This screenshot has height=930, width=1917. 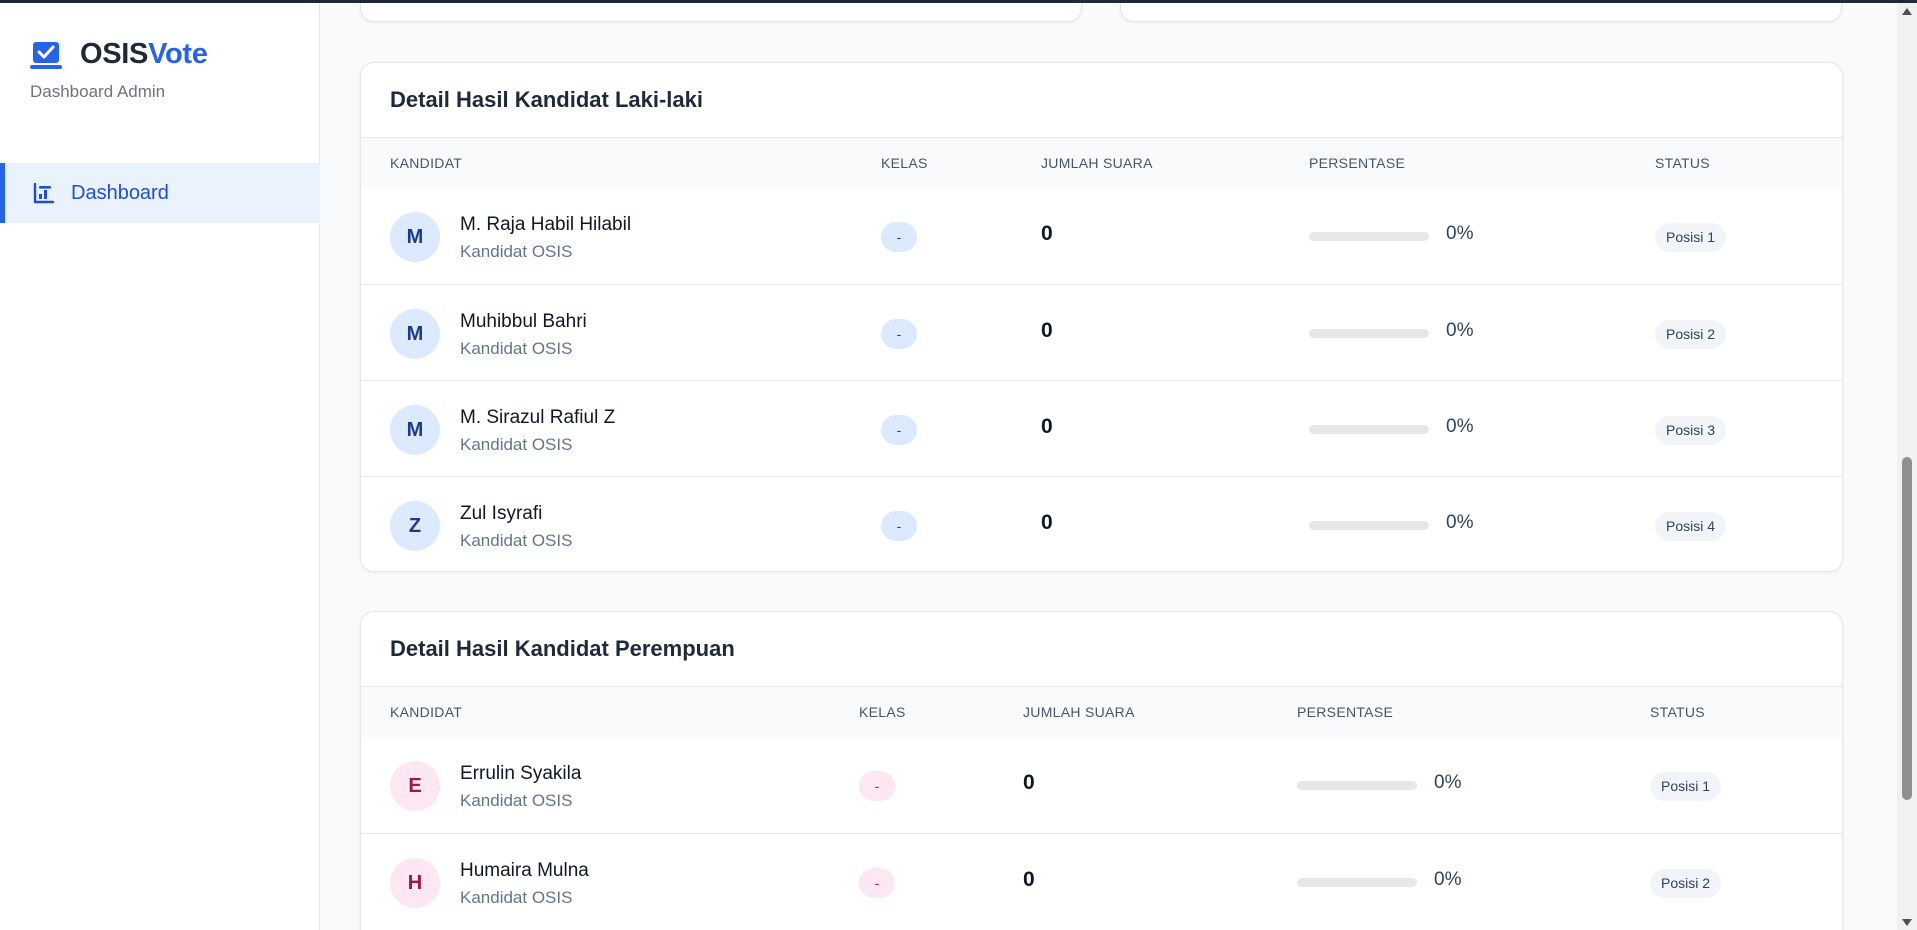 I want to click on avatar: Z, so click(x=415, y=526).